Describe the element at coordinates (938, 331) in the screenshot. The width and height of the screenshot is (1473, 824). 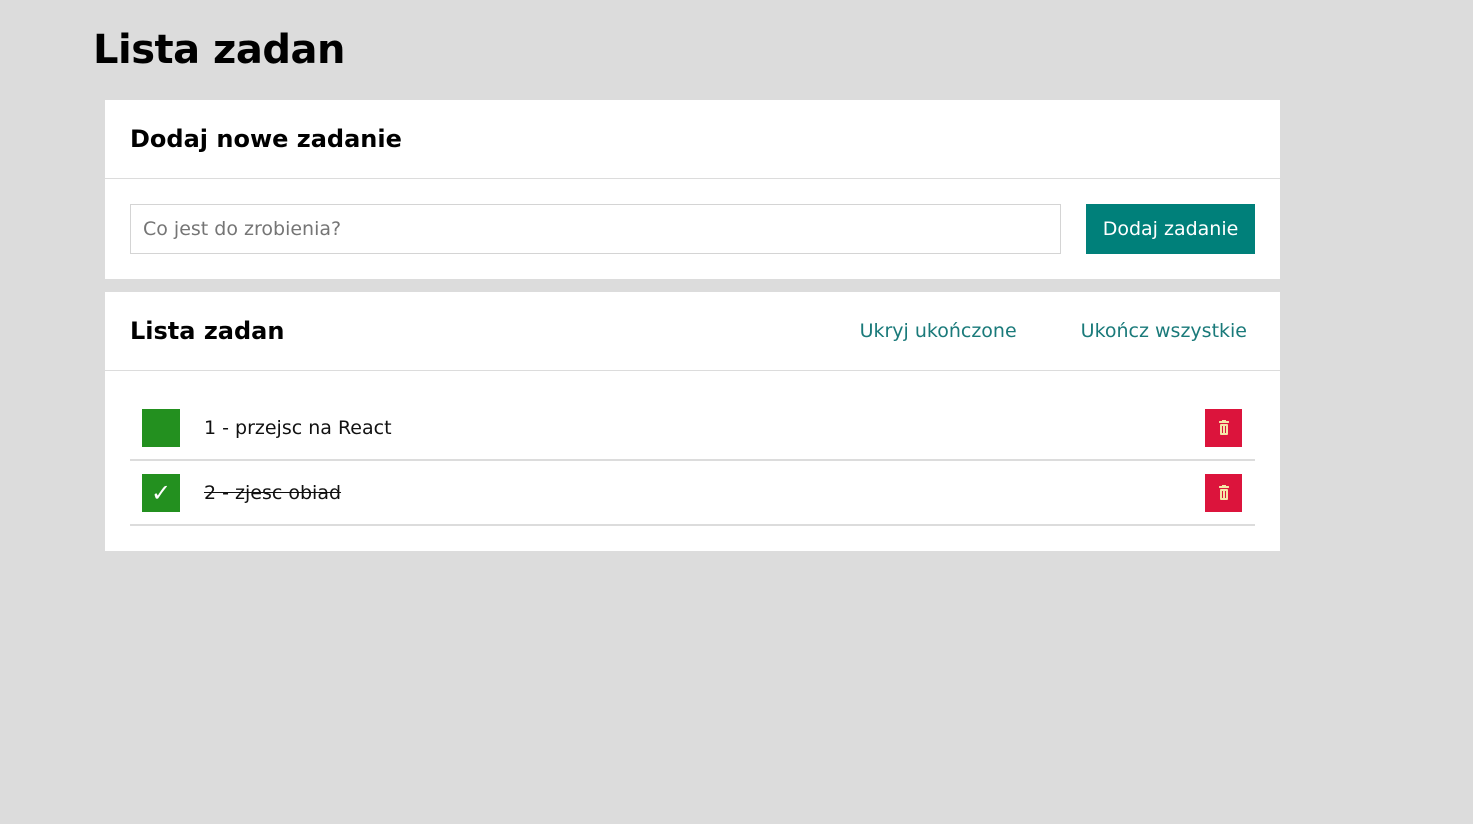
I see `hide-completed-button: Ukryj ukończone` at that location.